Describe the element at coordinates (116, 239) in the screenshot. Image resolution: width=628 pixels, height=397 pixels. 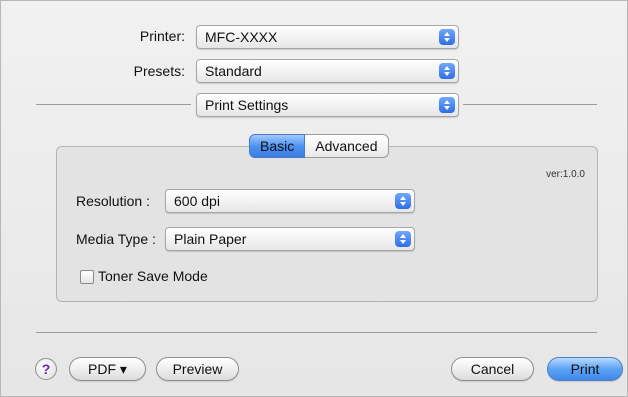
I see `media-type-label: Media Type :` at that location.